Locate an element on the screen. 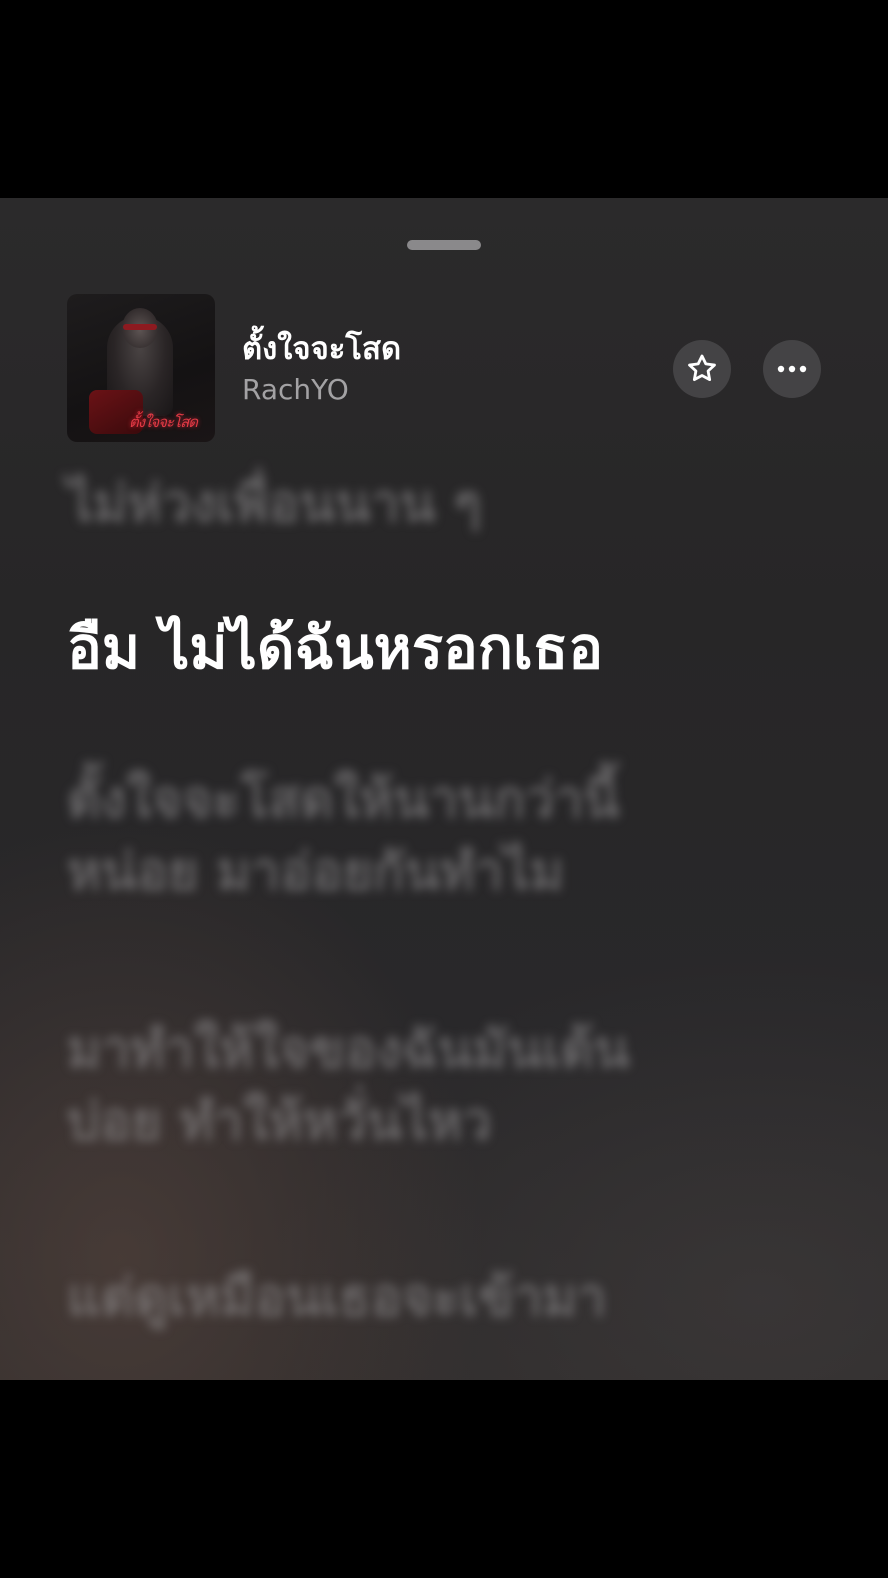 This screenshot has width=888, height=1578. lyric-text: บ่อย ทำให้หวั่นไหว is located at coordinates (279, 1122).